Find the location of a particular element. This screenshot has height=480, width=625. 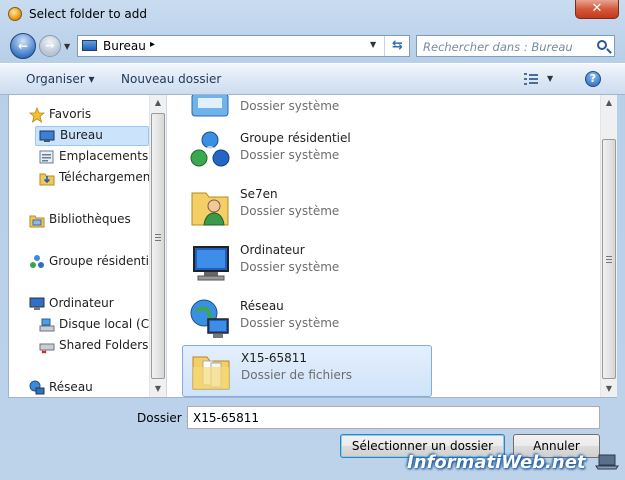

file-name: Se7en is located at coordinates (259, 194).